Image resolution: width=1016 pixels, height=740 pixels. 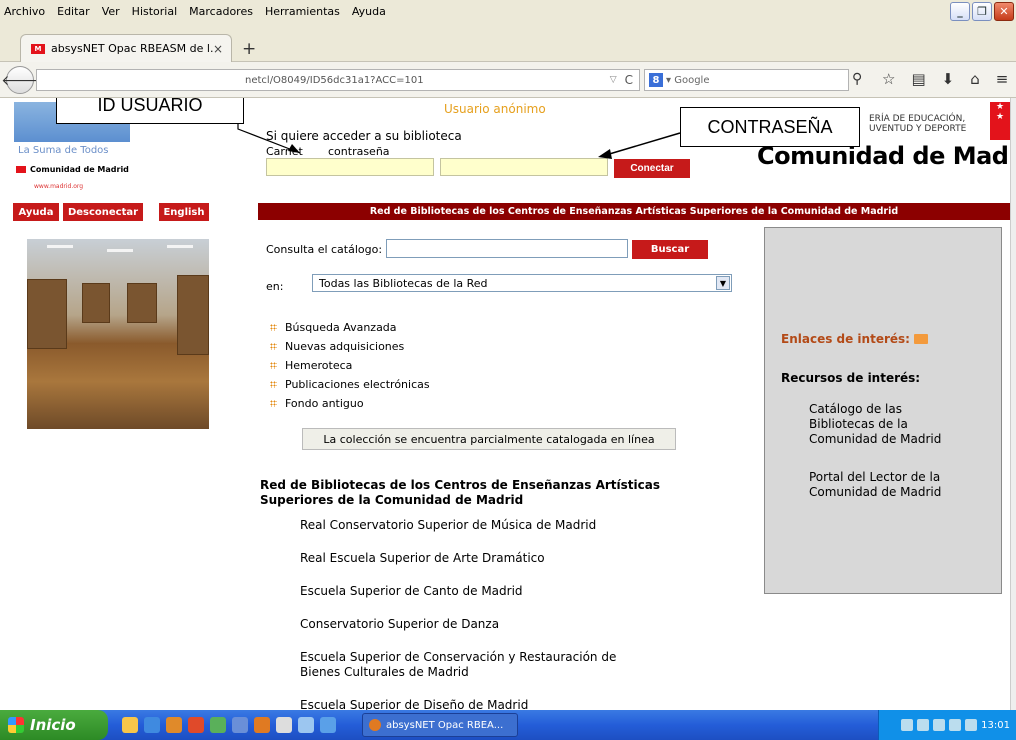 I want to click on volume-icon, so click(x=923, y=725).